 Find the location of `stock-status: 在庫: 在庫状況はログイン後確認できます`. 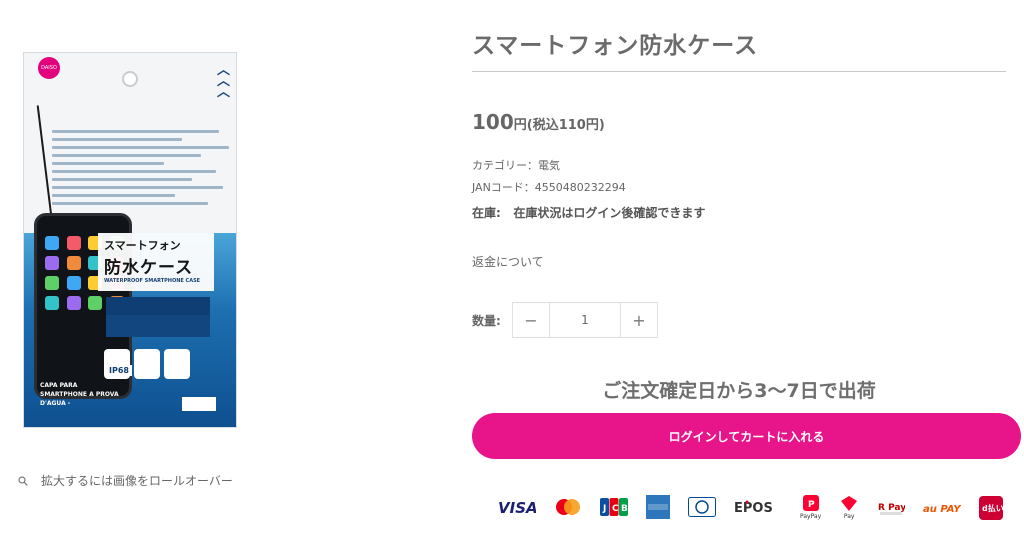

stock-status: 在庫: 在庫状況はログイン後確認できます is located at coordinates (588, 212).